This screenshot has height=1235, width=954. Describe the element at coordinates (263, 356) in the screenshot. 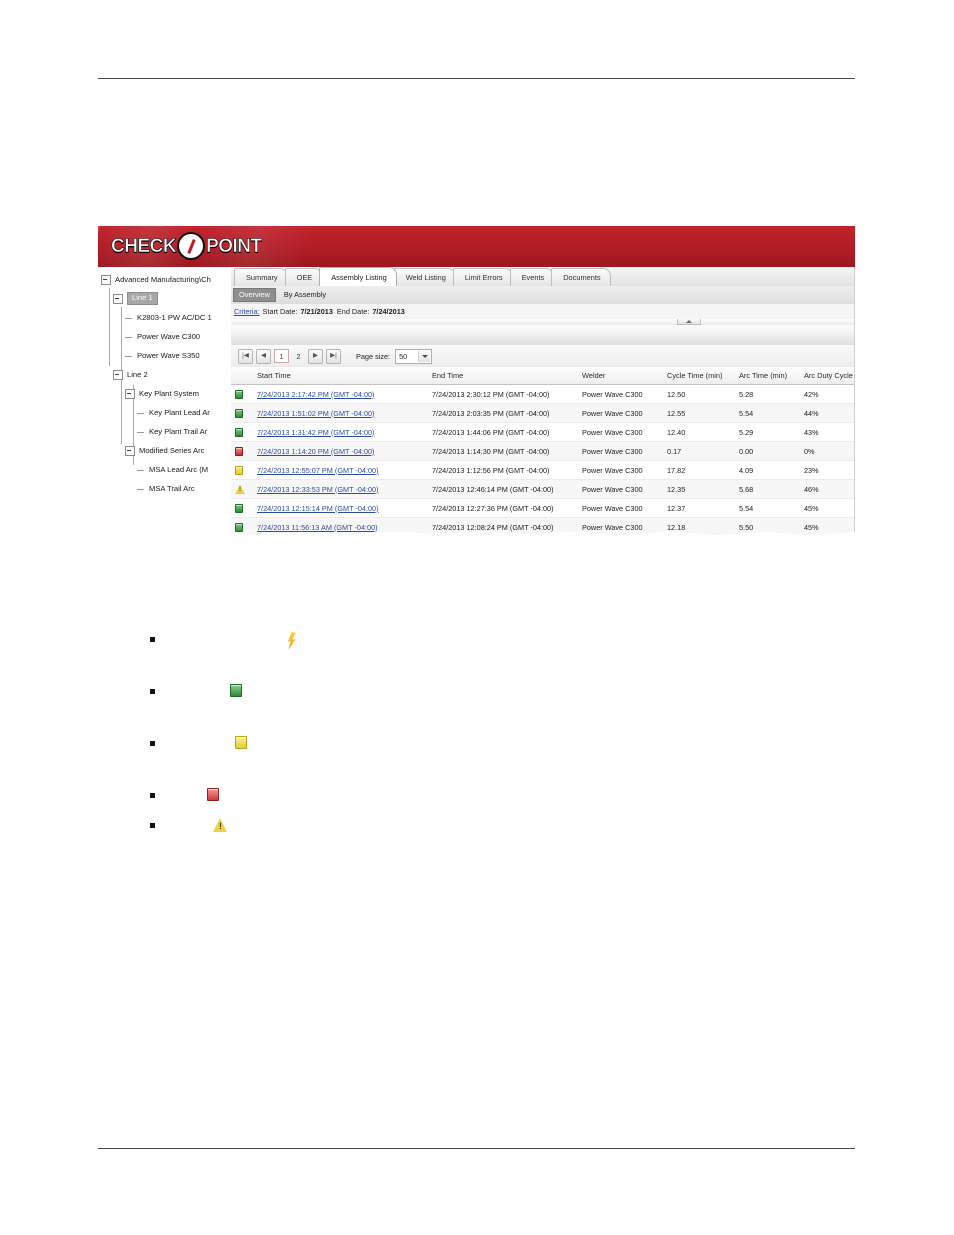

I see `previous-page-button: ◀` at that location.